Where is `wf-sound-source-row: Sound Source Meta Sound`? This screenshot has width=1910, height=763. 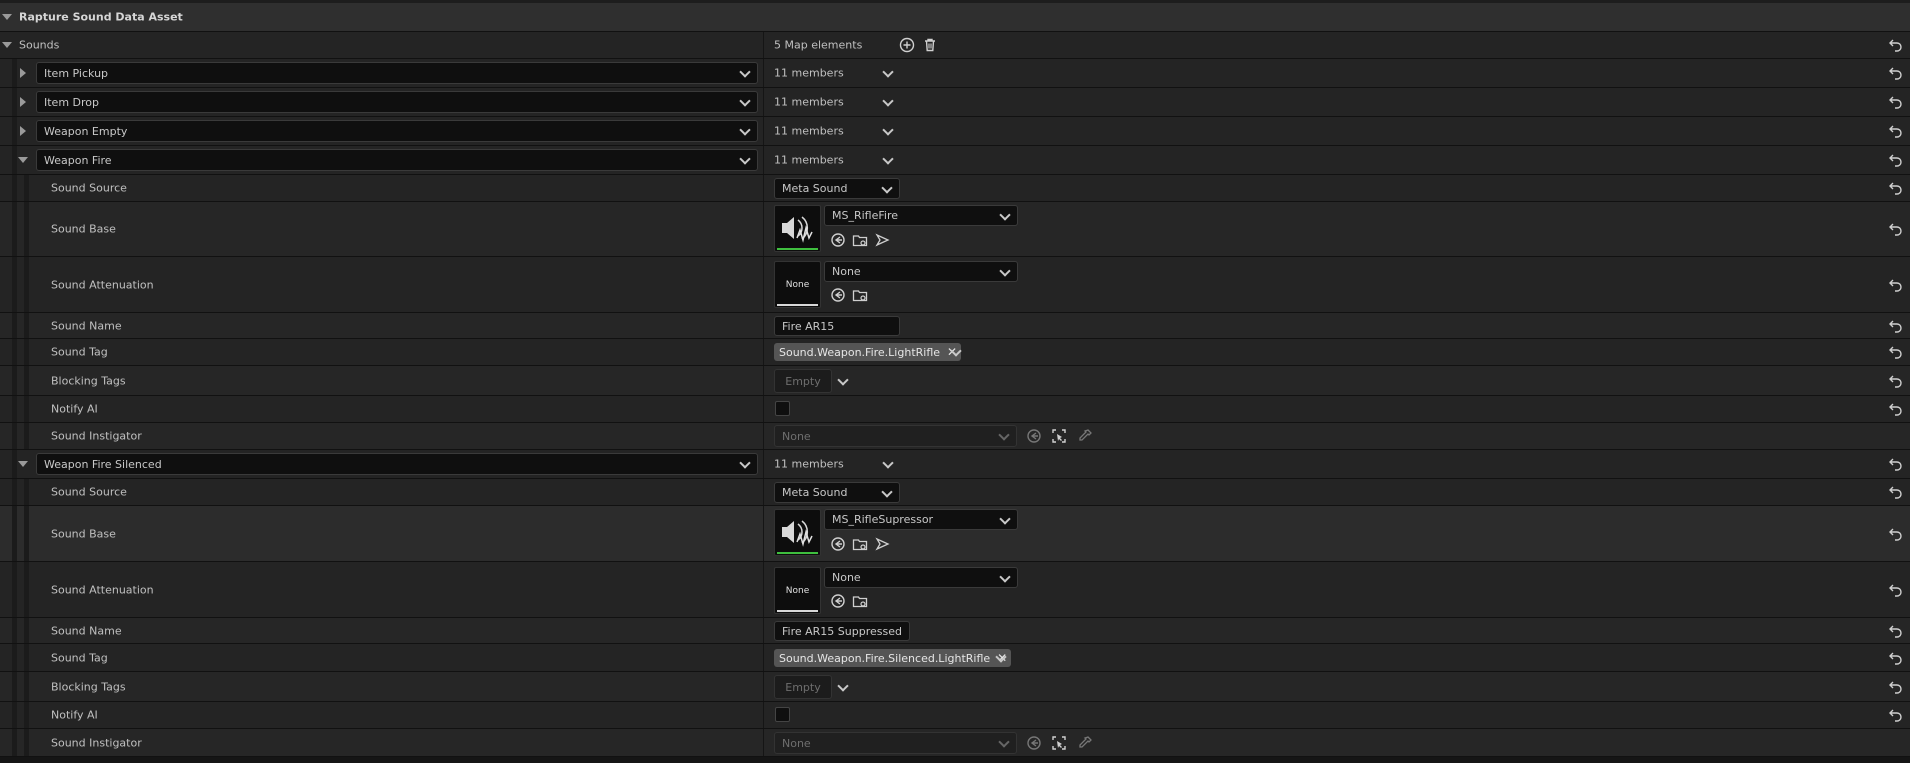
wf-sound-source-row: Sound Source Meta Sound is located at coordinates (955, 188).